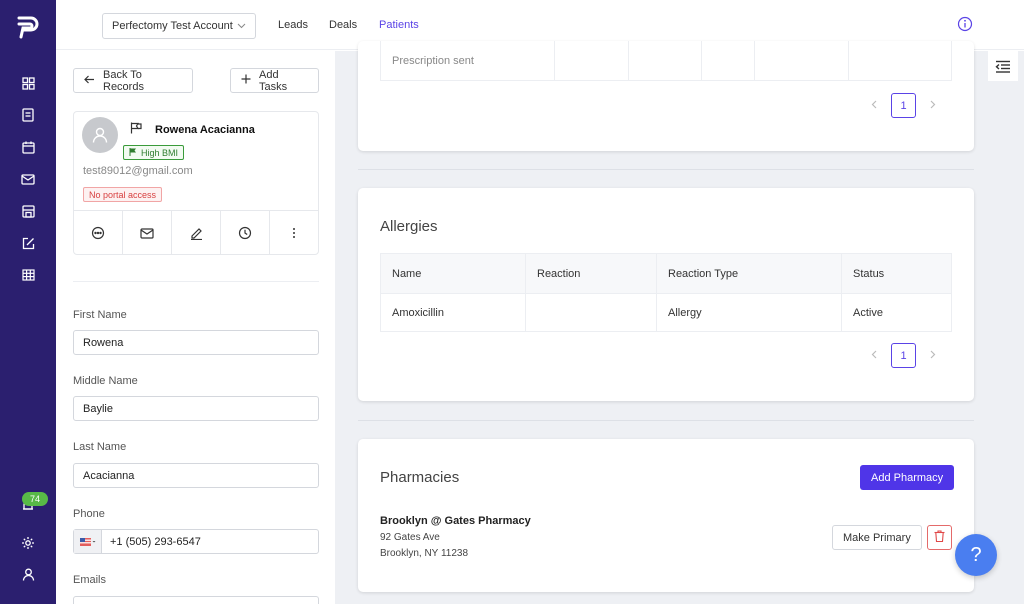 The height and width of the screenshot is (604, 1024). I want to click on gear-icon, so click(28, 543).